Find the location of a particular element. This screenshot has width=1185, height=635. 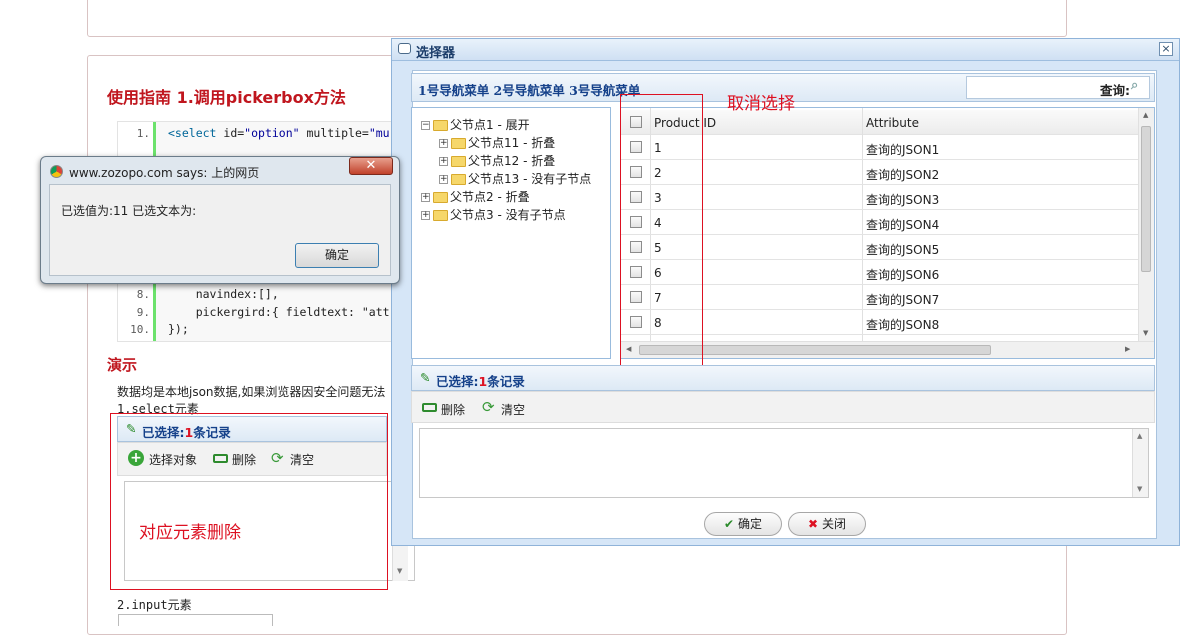

selected-suffix: 条记录 is located at coordinates (506, 381).